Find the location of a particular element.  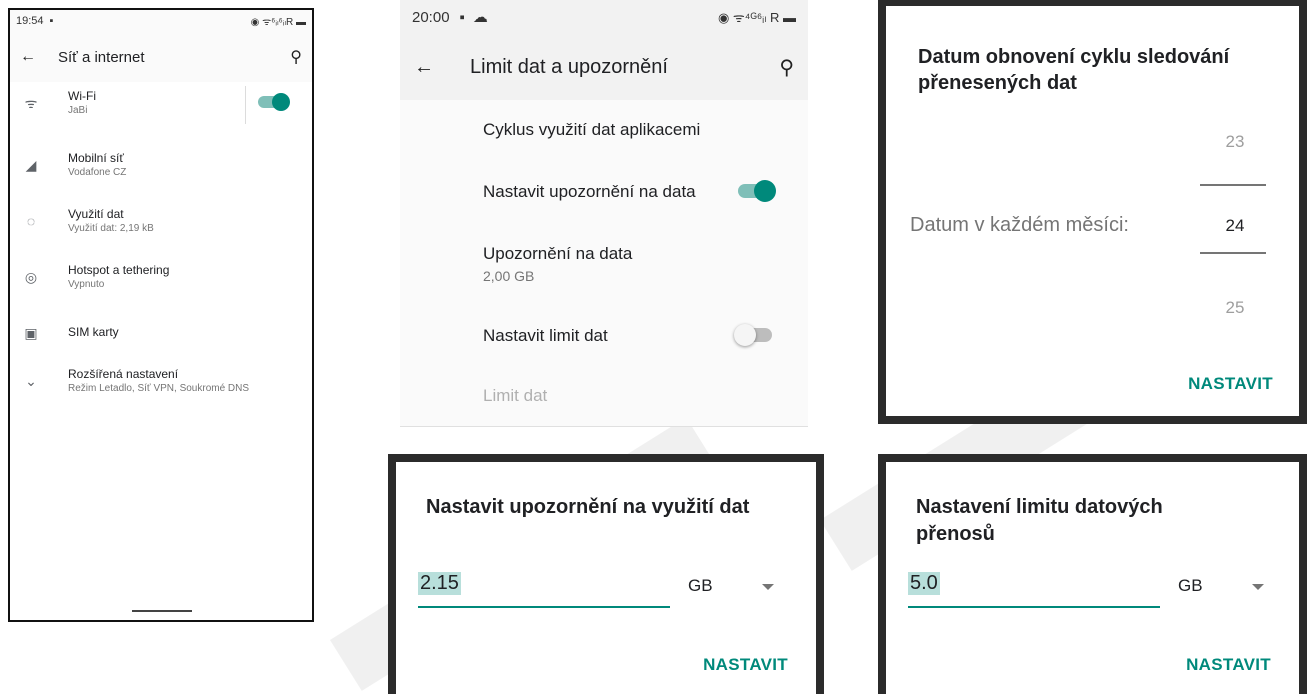

warning-label: Upozornění na data is located at coordinates (558, 253).